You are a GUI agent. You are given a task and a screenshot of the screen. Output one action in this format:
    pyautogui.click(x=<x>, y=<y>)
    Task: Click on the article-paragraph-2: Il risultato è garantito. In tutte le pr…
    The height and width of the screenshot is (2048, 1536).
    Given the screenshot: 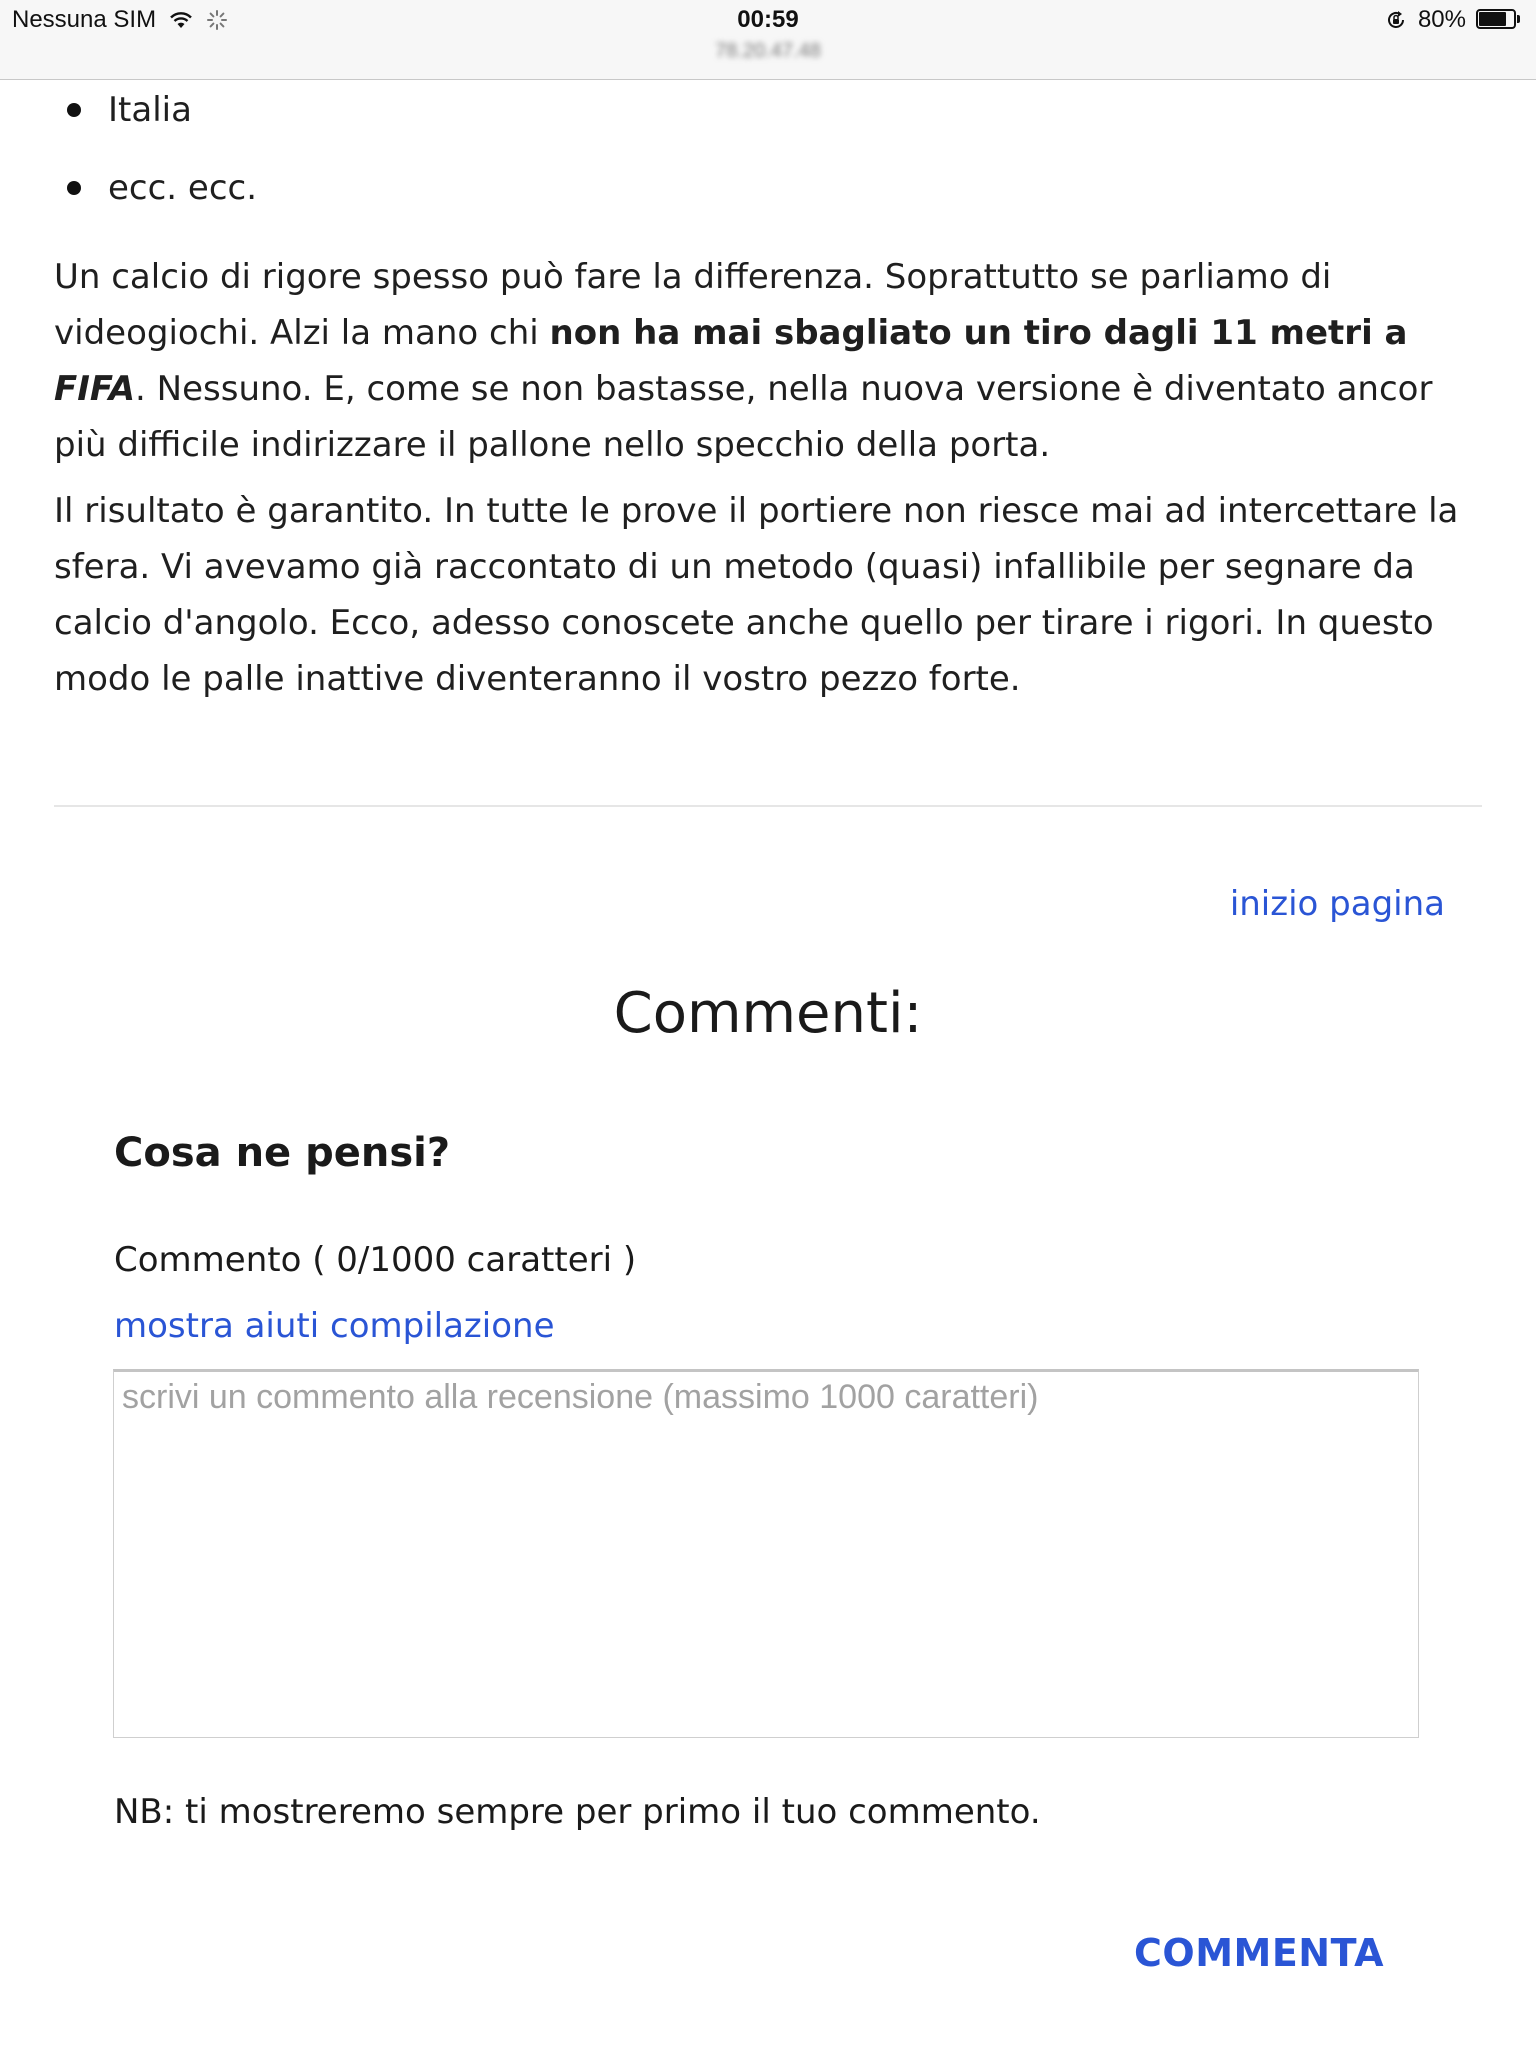 What is the action you would take?
    pyautogui.click(x=756, y=595)
    